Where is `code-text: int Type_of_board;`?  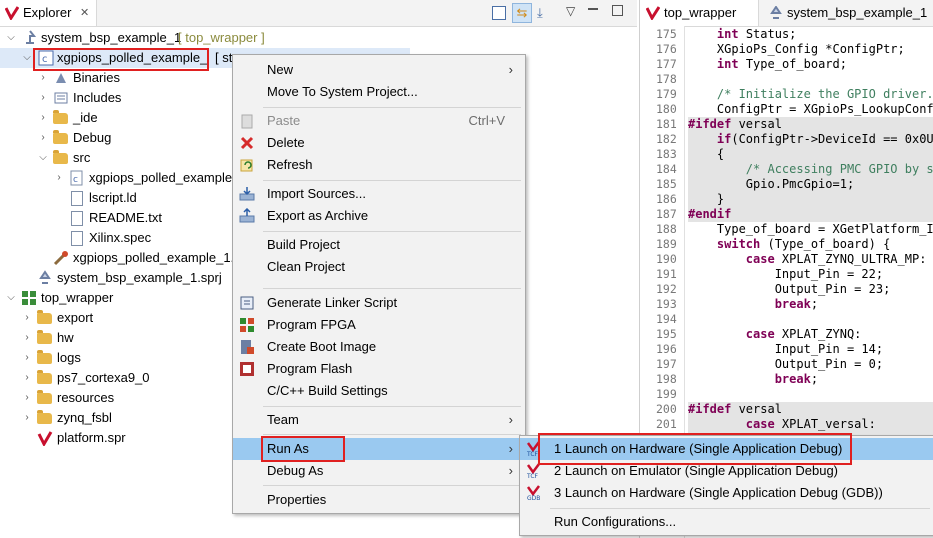
code-text: int Type_of_board; is located at coordinates (767, 64).